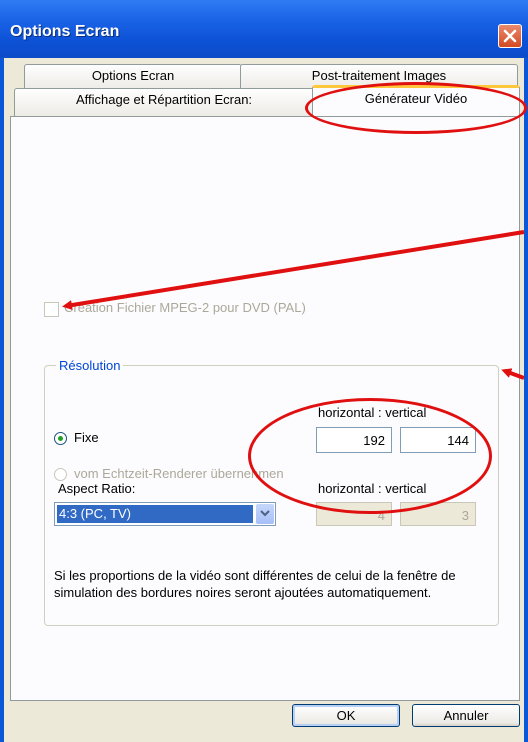 This screenshot has height=742, width=528. Describe the element at coordinates (293, 270) in the screenshot. I see `annotation-arrow-checkbox` at that location.